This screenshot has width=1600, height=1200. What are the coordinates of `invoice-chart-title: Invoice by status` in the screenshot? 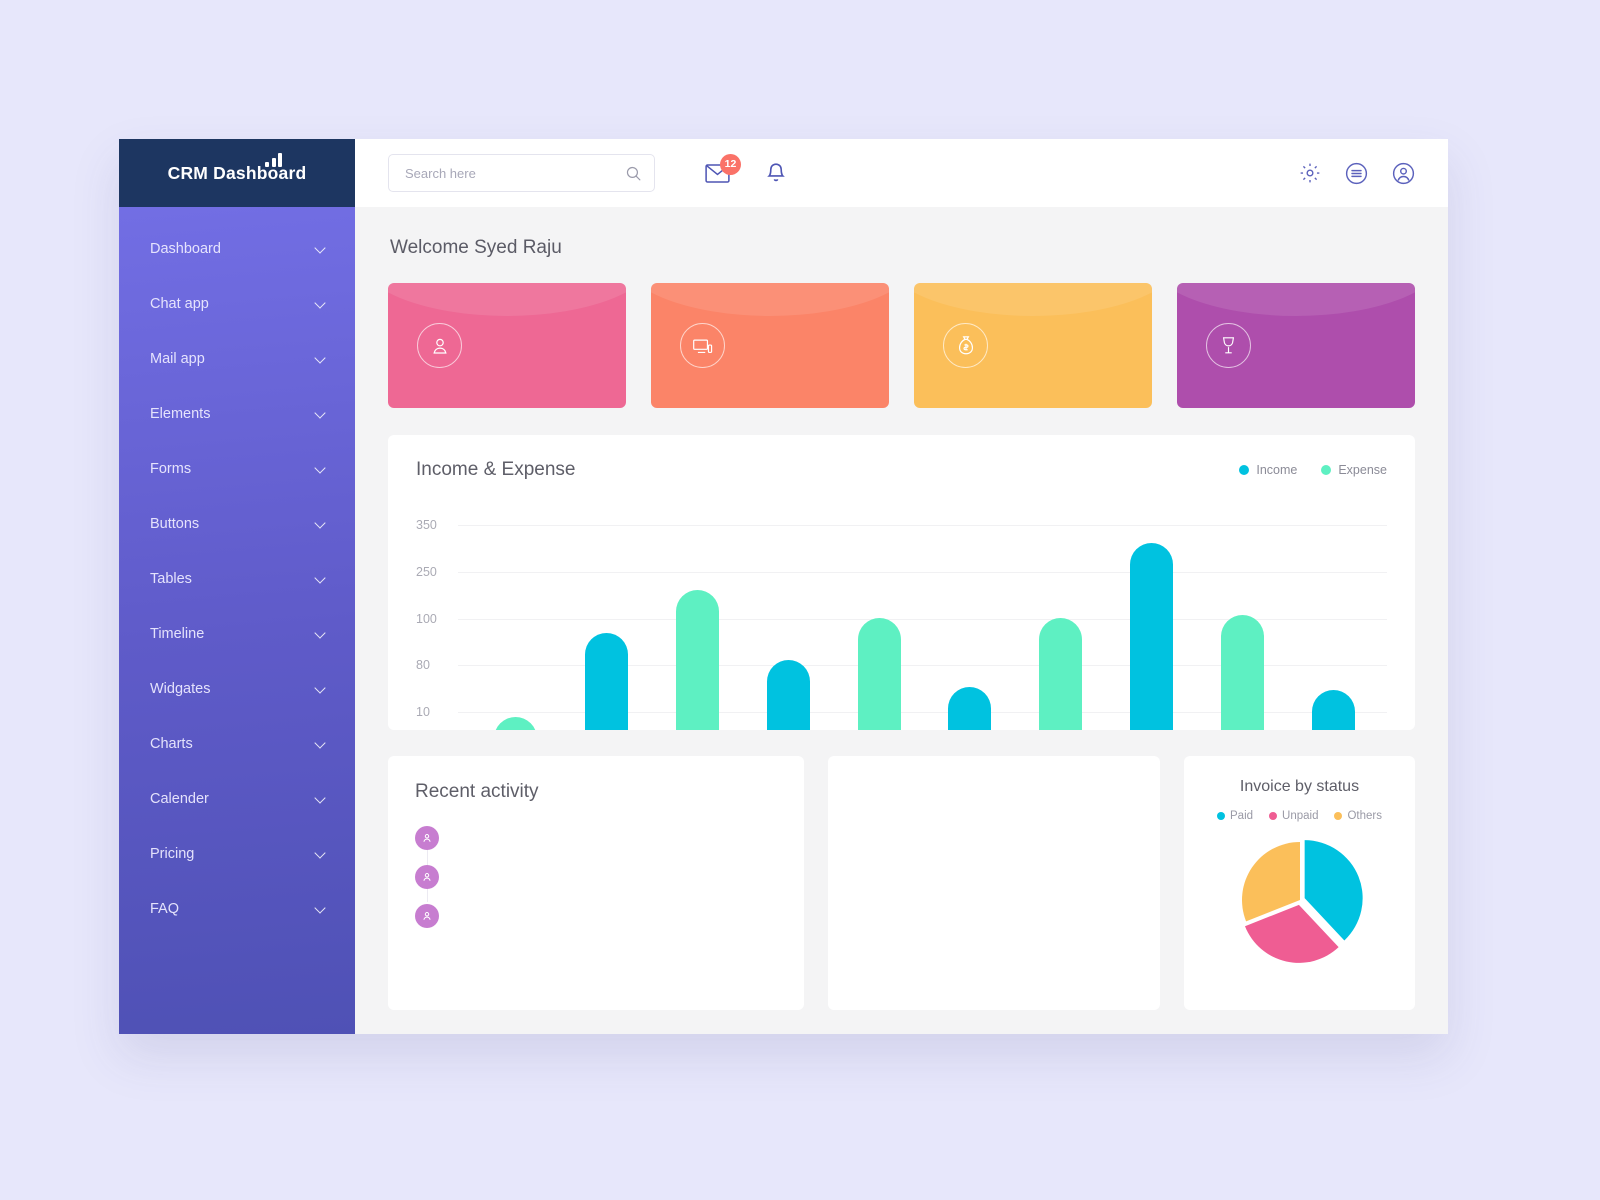 It's located at (1299, 786).